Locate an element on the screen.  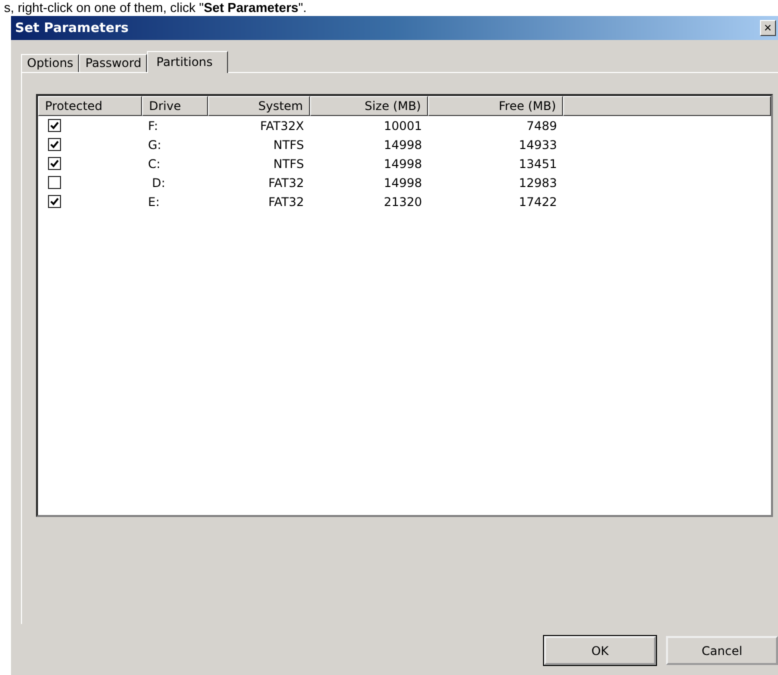
table-cell: 13451 is located at coordinates (537, 163).